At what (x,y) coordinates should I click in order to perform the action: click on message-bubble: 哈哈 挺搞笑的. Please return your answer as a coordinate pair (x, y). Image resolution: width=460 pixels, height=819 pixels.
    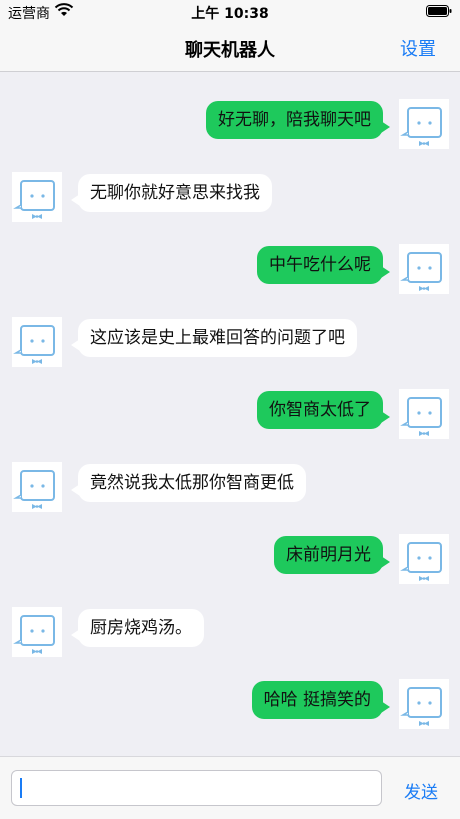
    Looking at the image, I should click on (321, 700).